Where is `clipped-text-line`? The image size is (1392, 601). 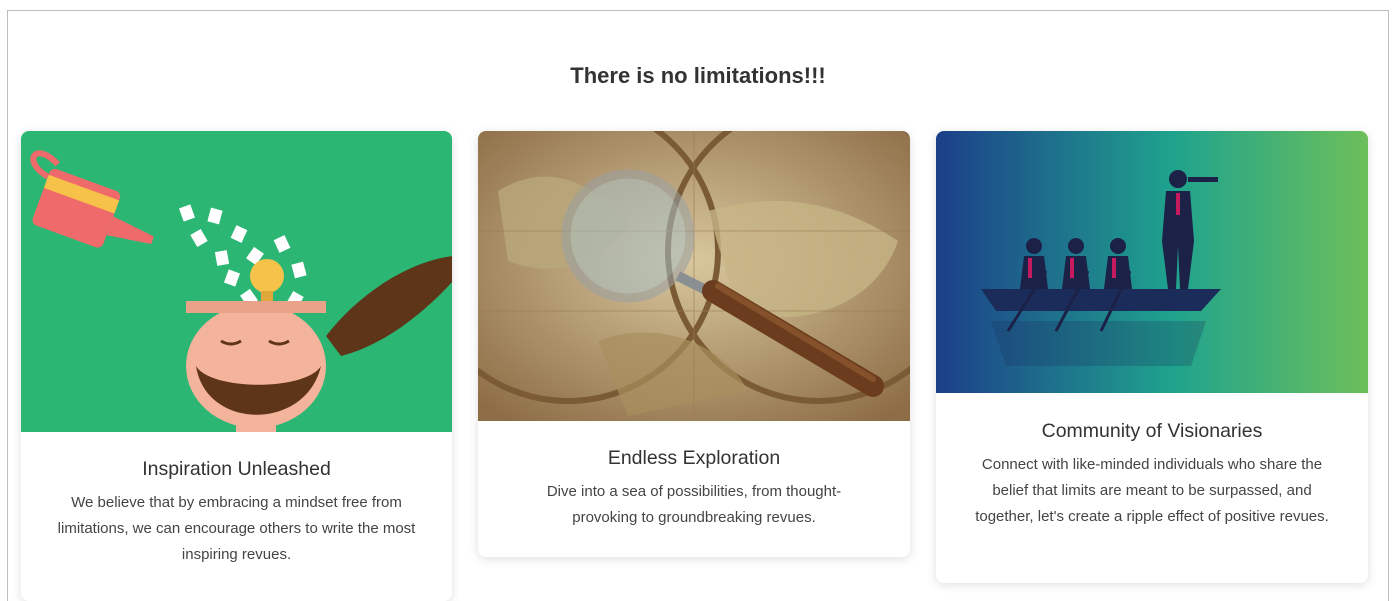
clipped-text-line is located at coordinates (3, 5).